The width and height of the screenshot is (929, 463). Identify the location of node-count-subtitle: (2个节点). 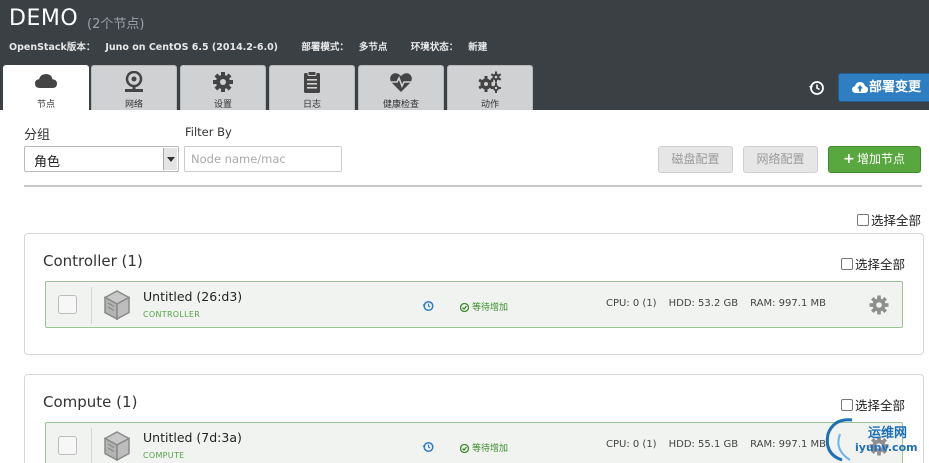
(116, 24).